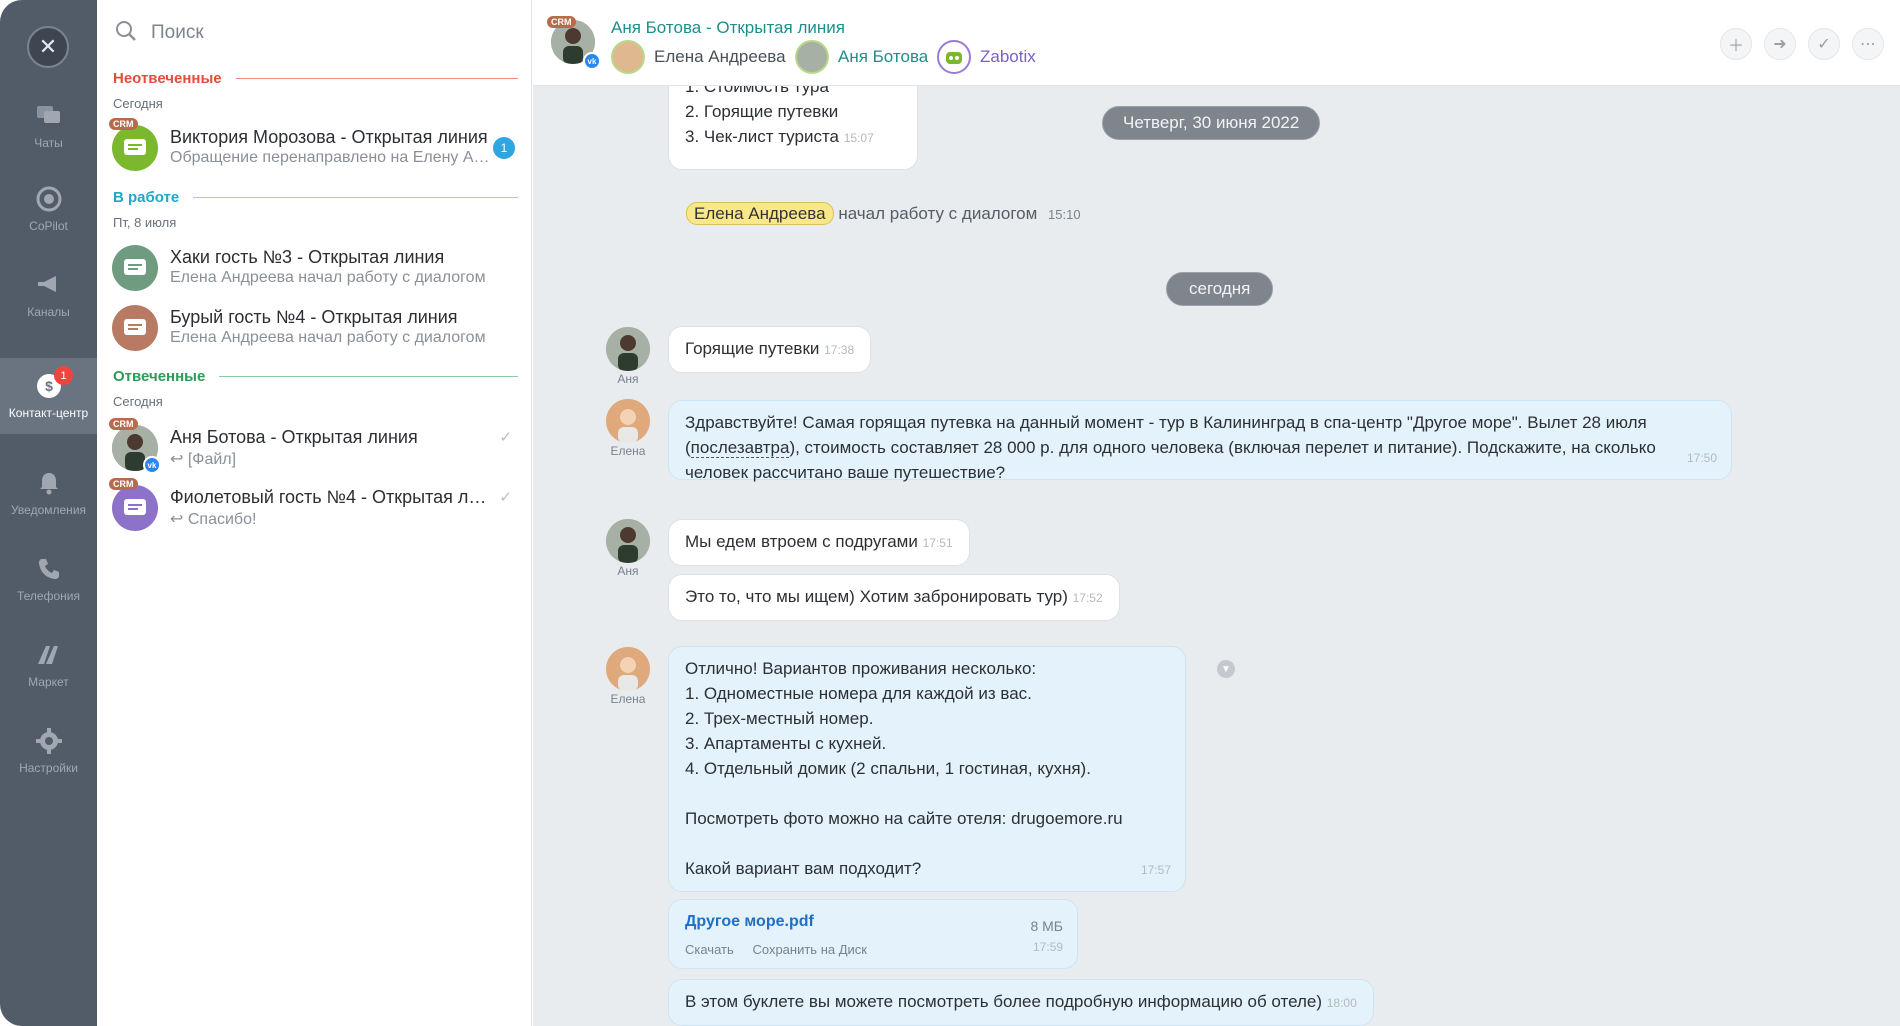 Image resolution: width=1900 pixels, height=1026 pixels. I want to click on member-client: Аня Ботова, so click(861, 57).